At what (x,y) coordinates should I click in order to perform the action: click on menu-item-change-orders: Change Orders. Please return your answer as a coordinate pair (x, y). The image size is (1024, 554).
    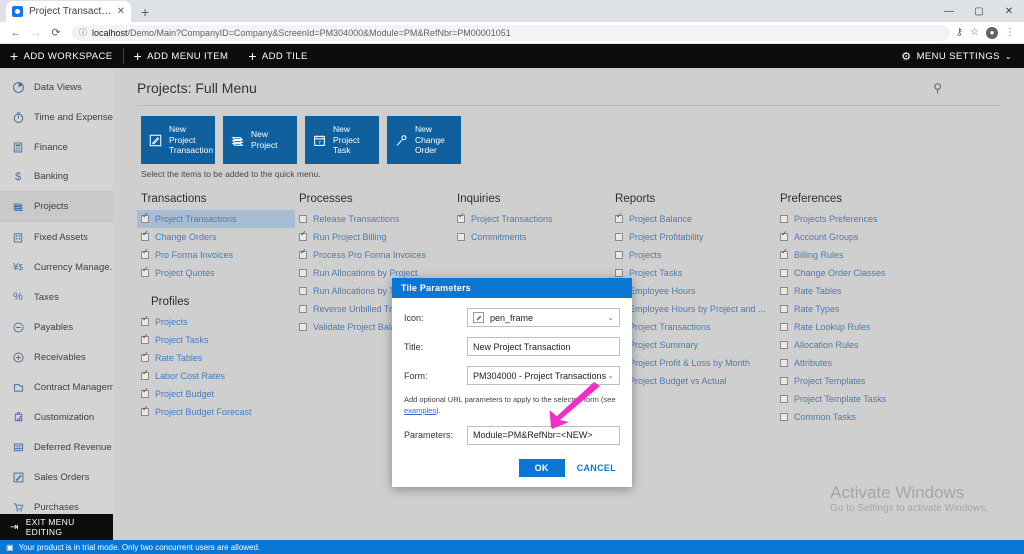
    Looking at the image, I should click on (216, 237).